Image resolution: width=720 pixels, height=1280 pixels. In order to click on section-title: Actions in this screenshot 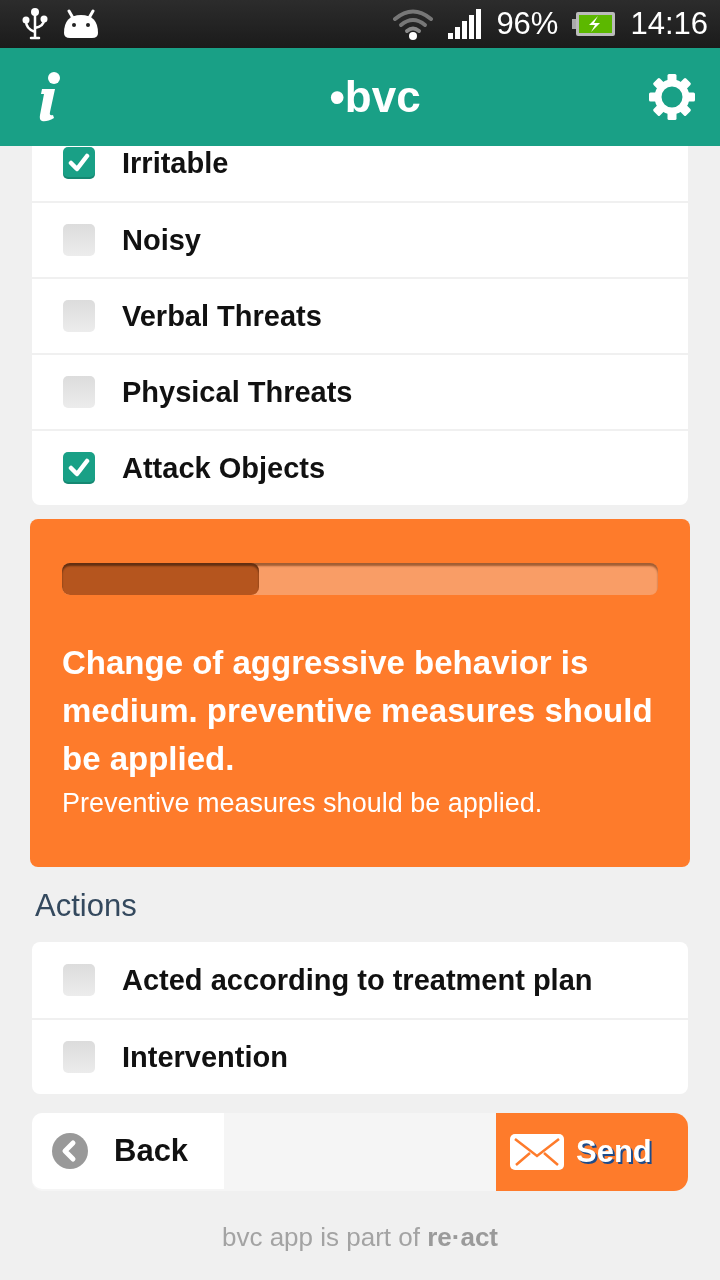, I will do `click(86, 906)`.